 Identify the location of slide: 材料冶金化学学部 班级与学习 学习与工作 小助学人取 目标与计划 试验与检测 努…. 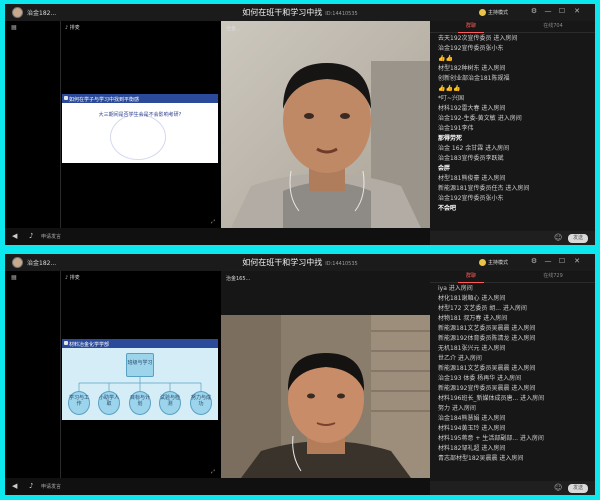
(140, 379).